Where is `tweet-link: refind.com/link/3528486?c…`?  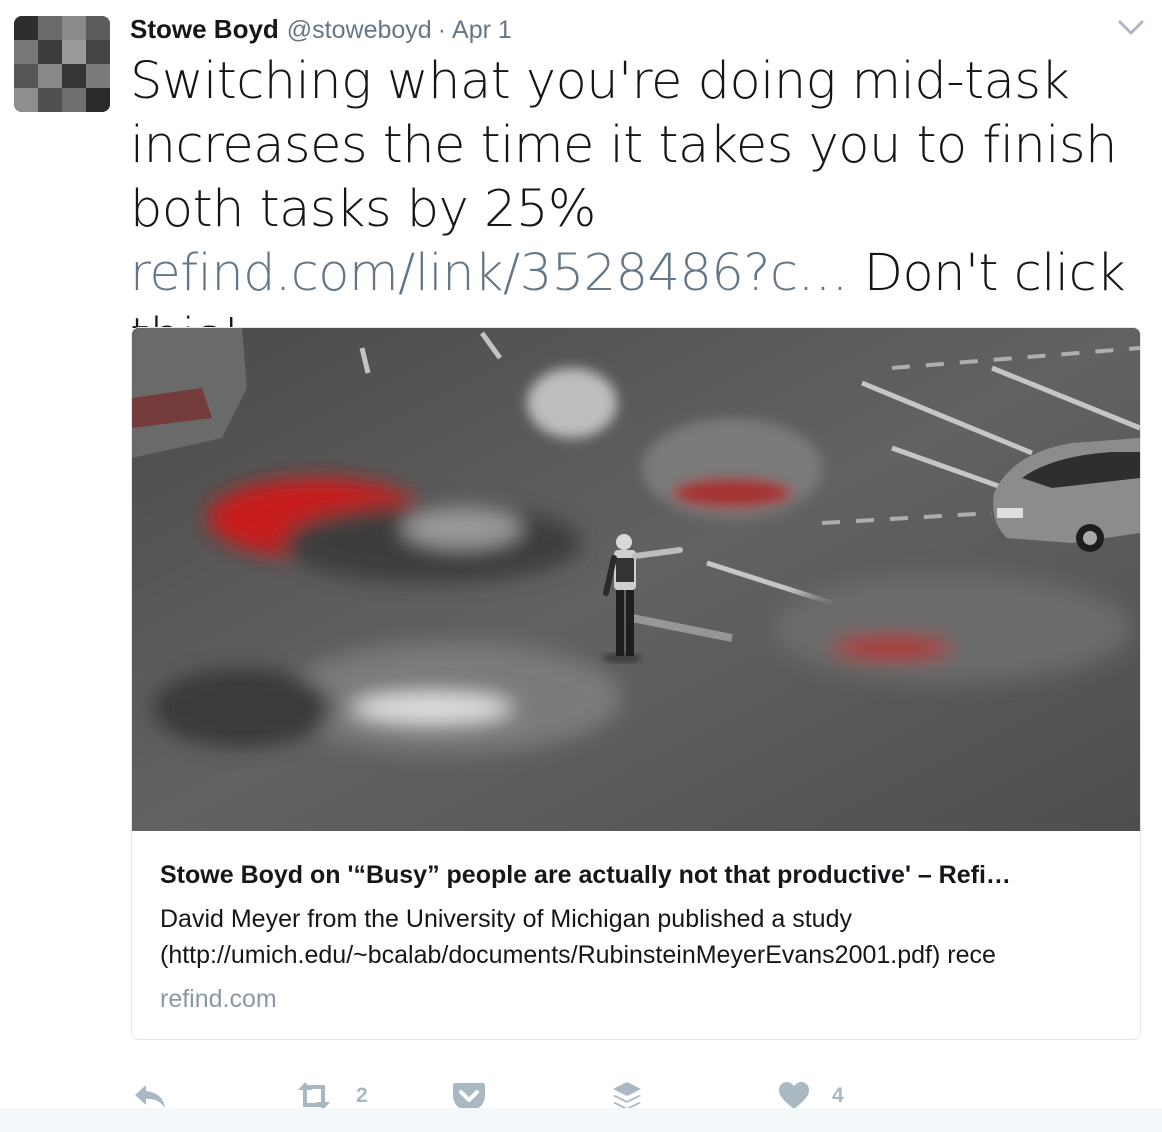
tweet-link: refind.com/link/3528486?c… is located at coordinates (489, 273).